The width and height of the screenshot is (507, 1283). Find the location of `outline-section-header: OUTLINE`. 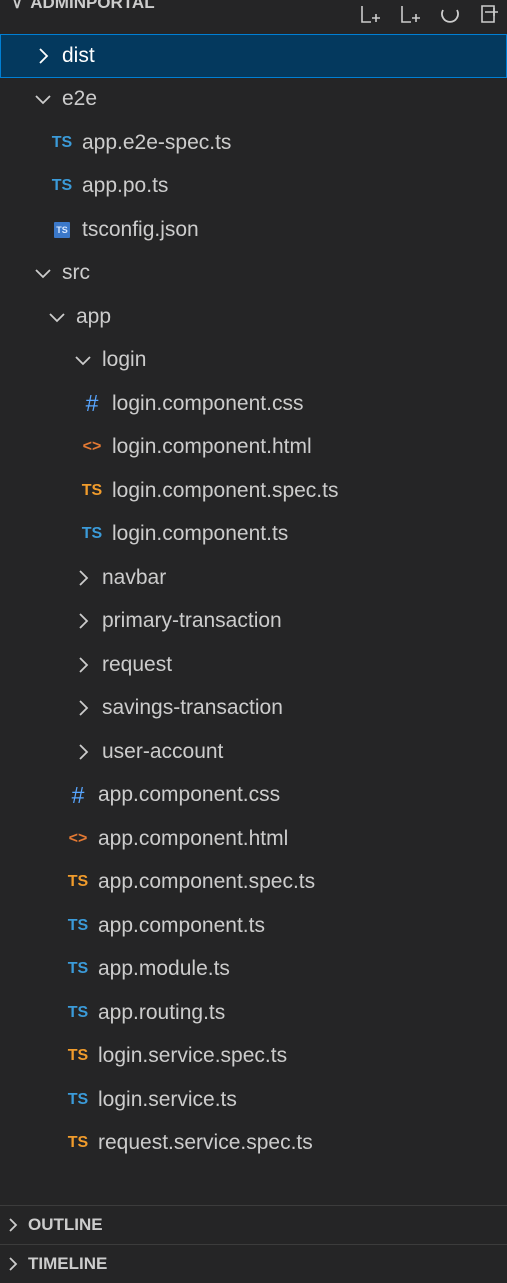

outline-section-header: OUTLINE is located at coordinates (253, 1224).